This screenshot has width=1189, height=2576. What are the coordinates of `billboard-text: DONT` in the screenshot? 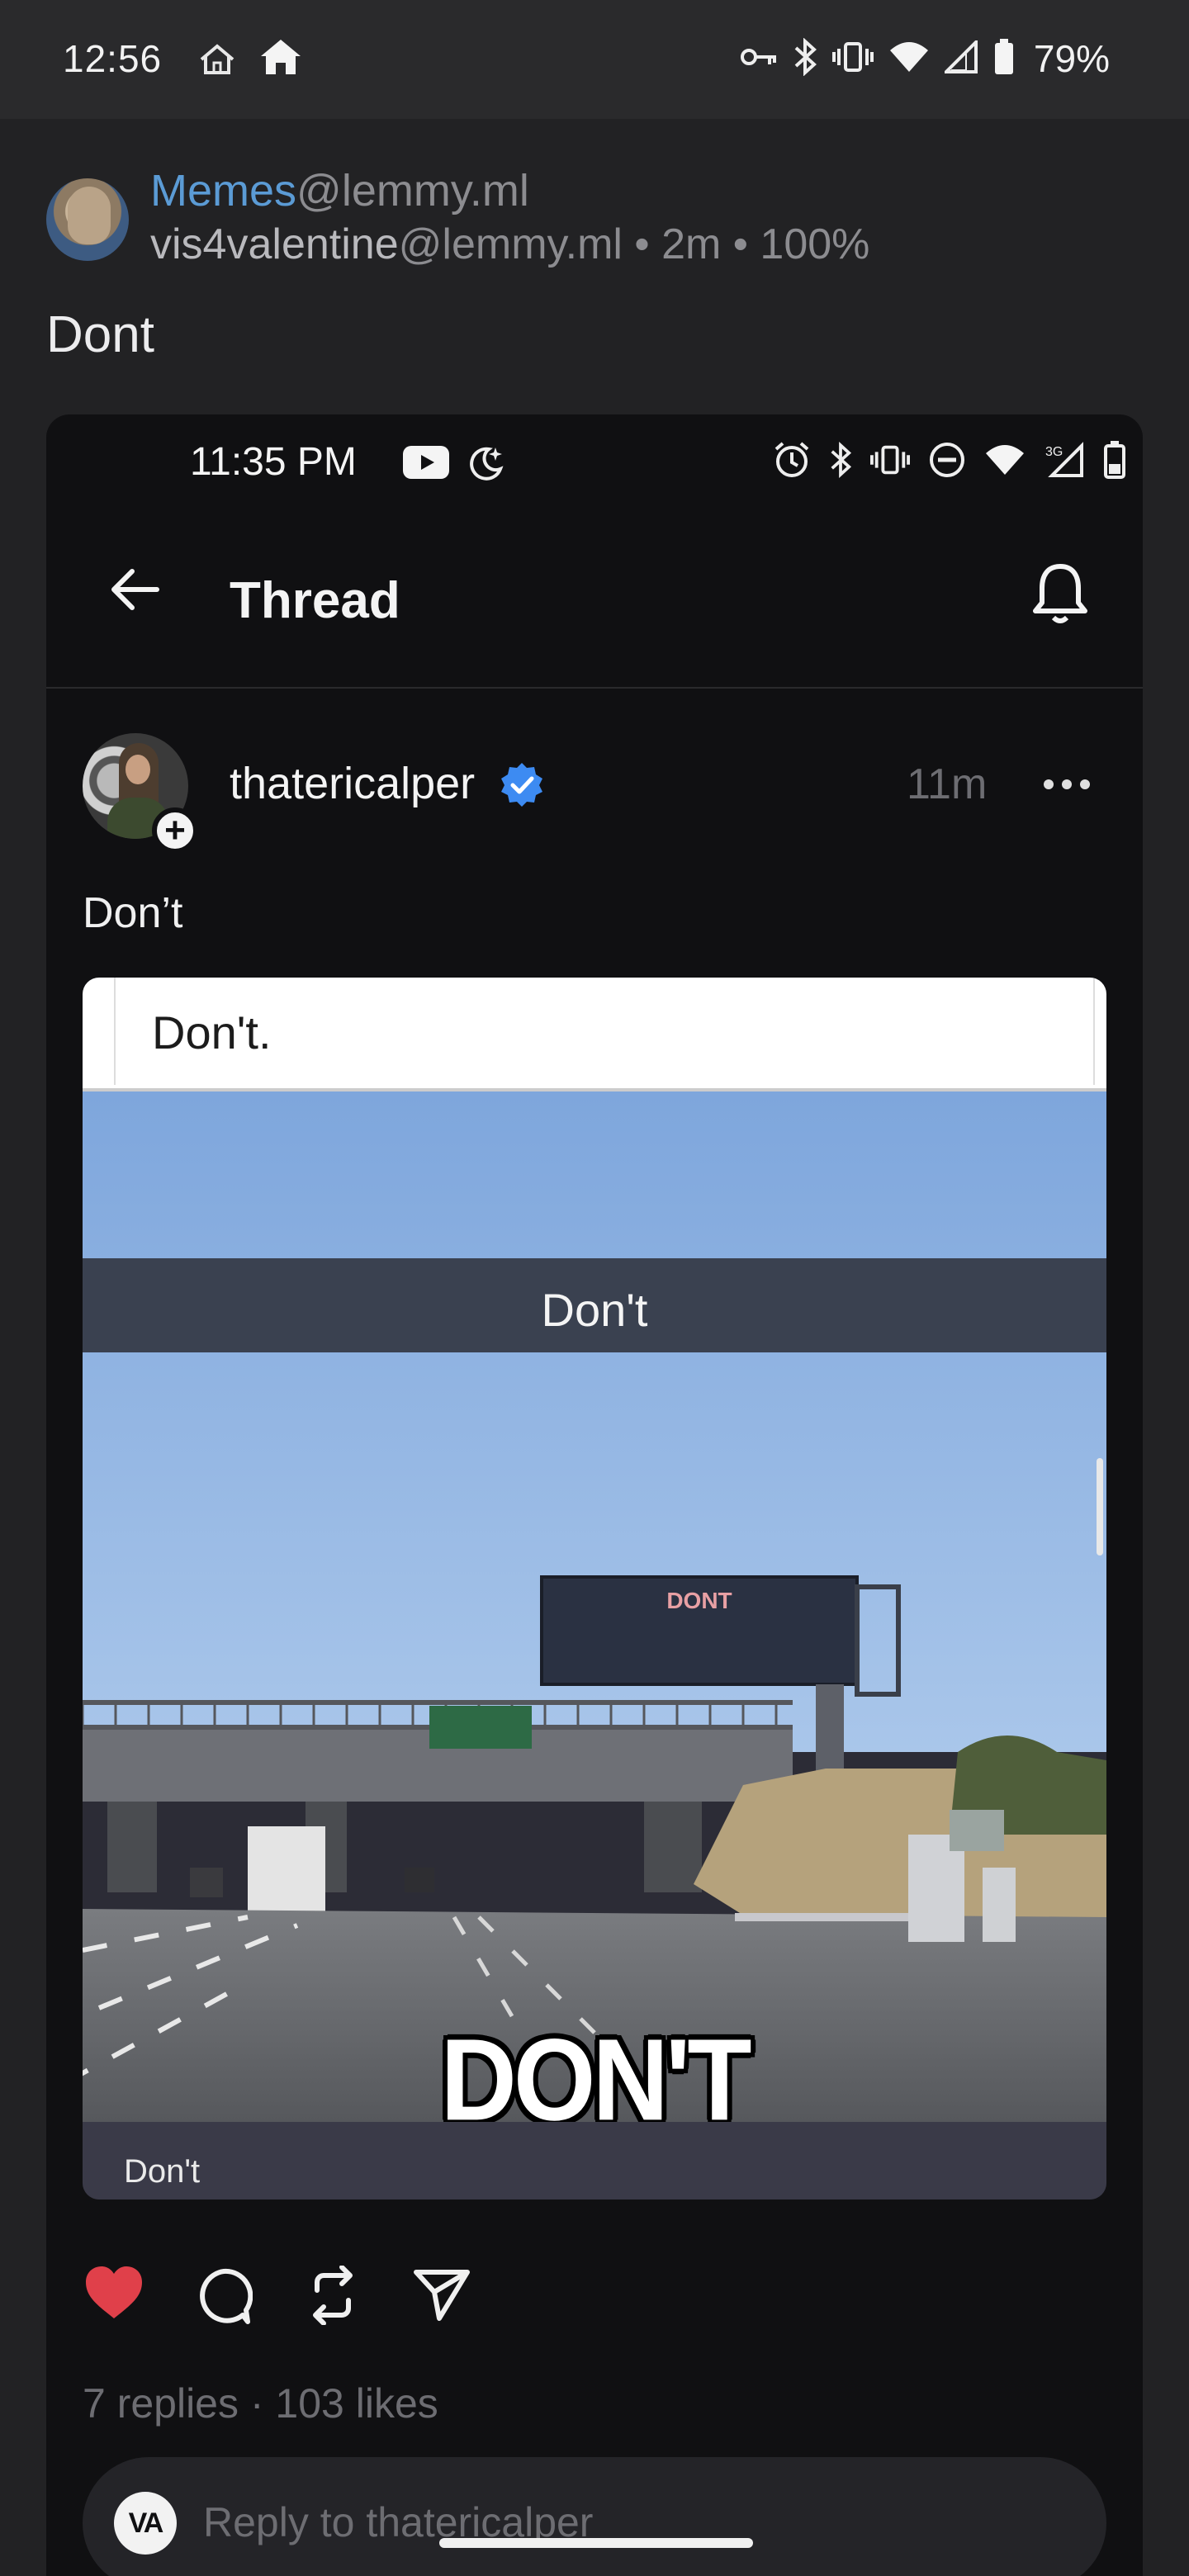 It's located at (699, 1600).